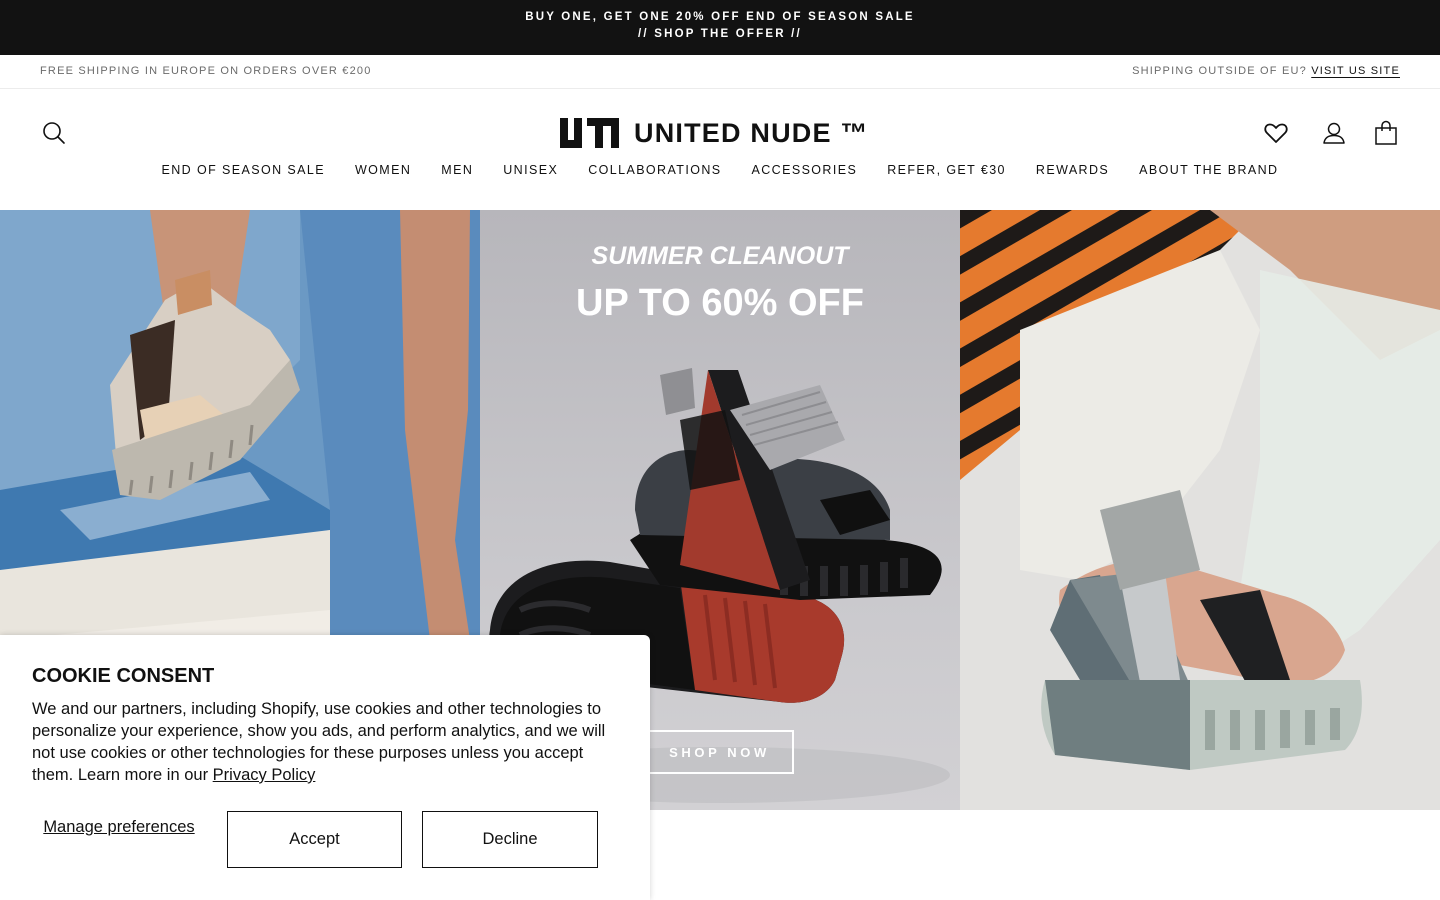 The image size is (1440, 900). What do you see at coordinates (264, 775) in the screenshot?
I see `privacy-policy-link: Privacy Policy` at bounding box center [264, 775].